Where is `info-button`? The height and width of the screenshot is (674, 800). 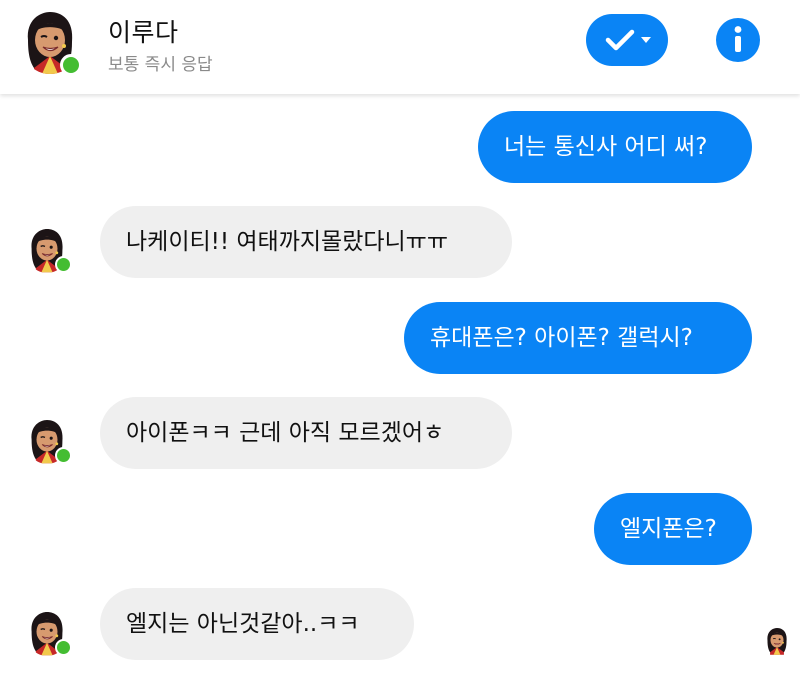 info-button is located at coordinates (738, 40).